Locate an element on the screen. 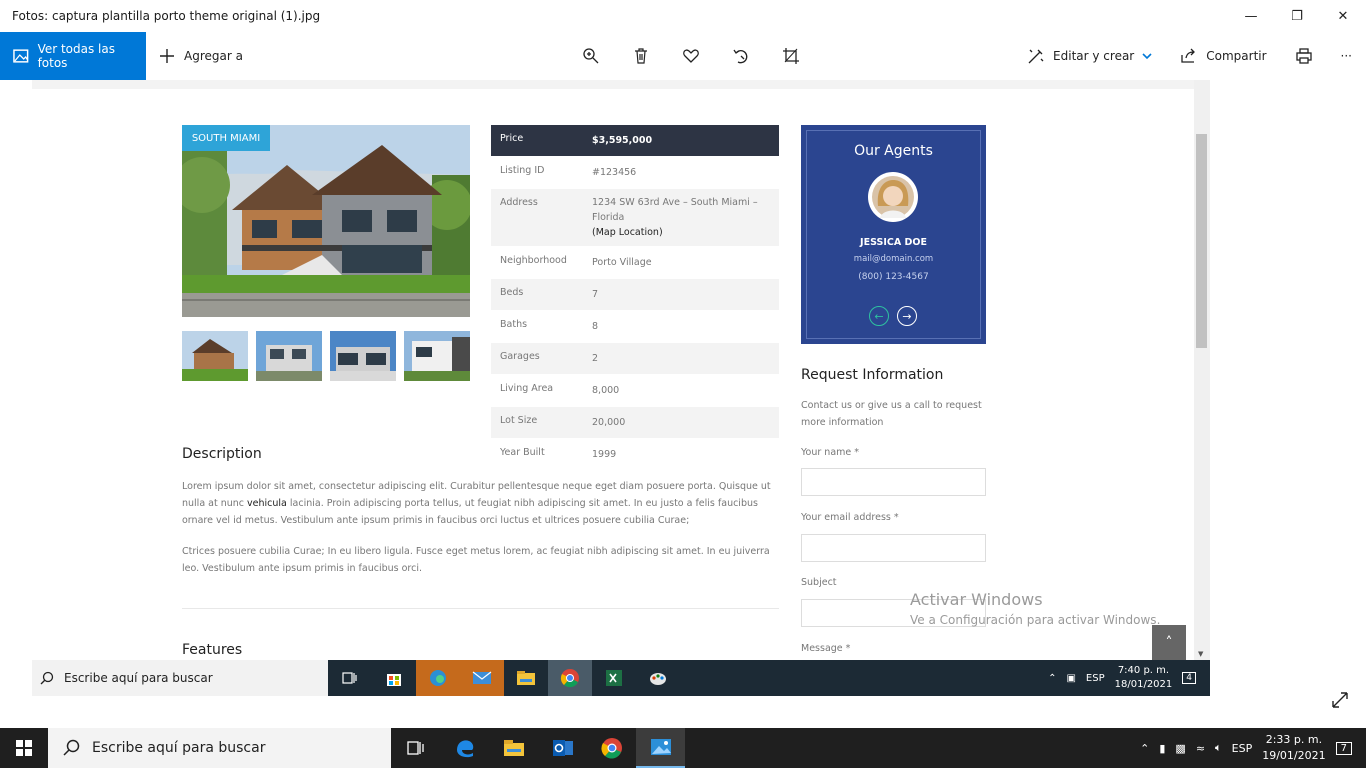  email-field is located at coordinates (893, 548).